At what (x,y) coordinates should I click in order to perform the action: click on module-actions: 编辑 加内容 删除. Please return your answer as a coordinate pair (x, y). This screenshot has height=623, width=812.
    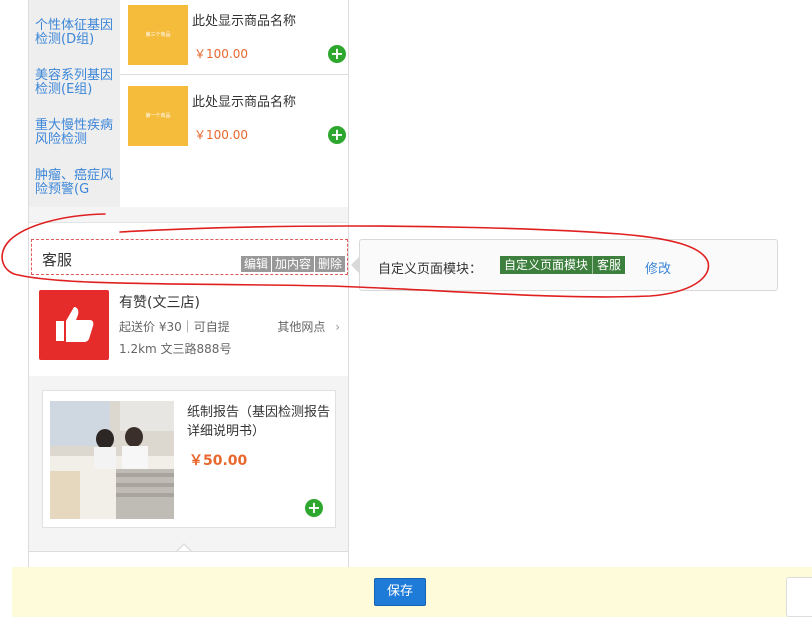
    Looking at the image, I should click on (292, 264).